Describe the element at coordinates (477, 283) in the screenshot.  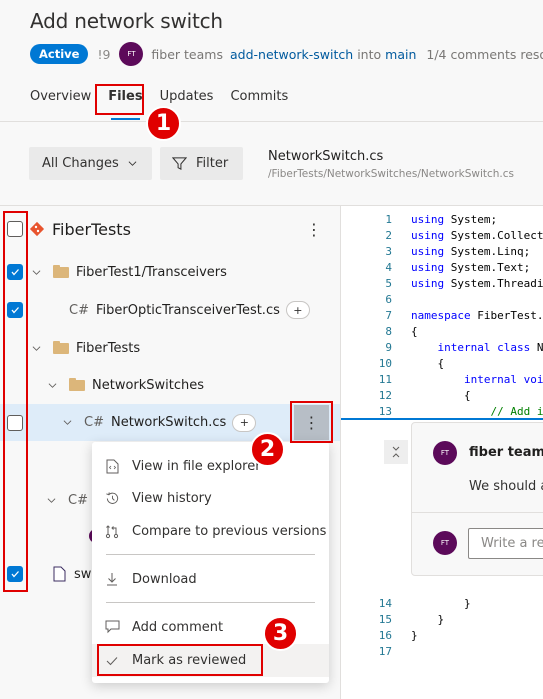
I see `code-text: using System.Threadi` at that location.